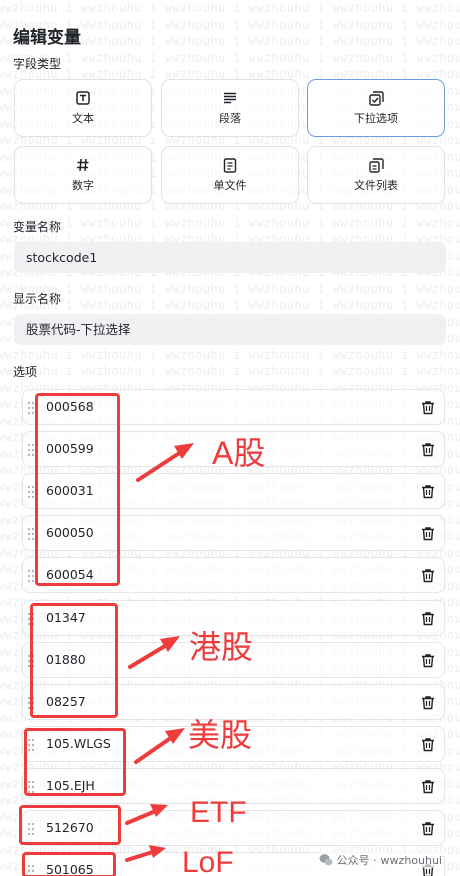 The width and height of the screenshot is (460, 876). I want to click on file-list-icon, so click(376, 165).